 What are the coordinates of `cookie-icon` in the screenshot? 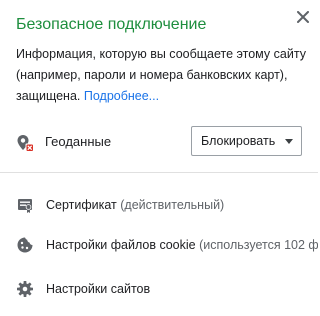 It's located at (25, 245).